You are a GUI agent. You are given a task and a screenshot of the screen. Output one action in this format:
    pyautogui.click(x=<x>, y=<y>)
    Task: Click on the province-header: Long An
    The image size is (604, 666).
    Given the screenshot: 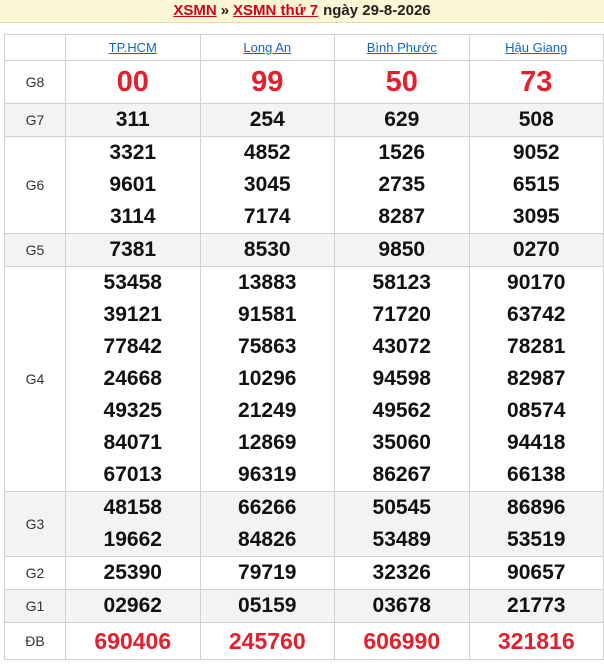 What is the action you would take?
    pyautogui.click(x=267, y=47)
    